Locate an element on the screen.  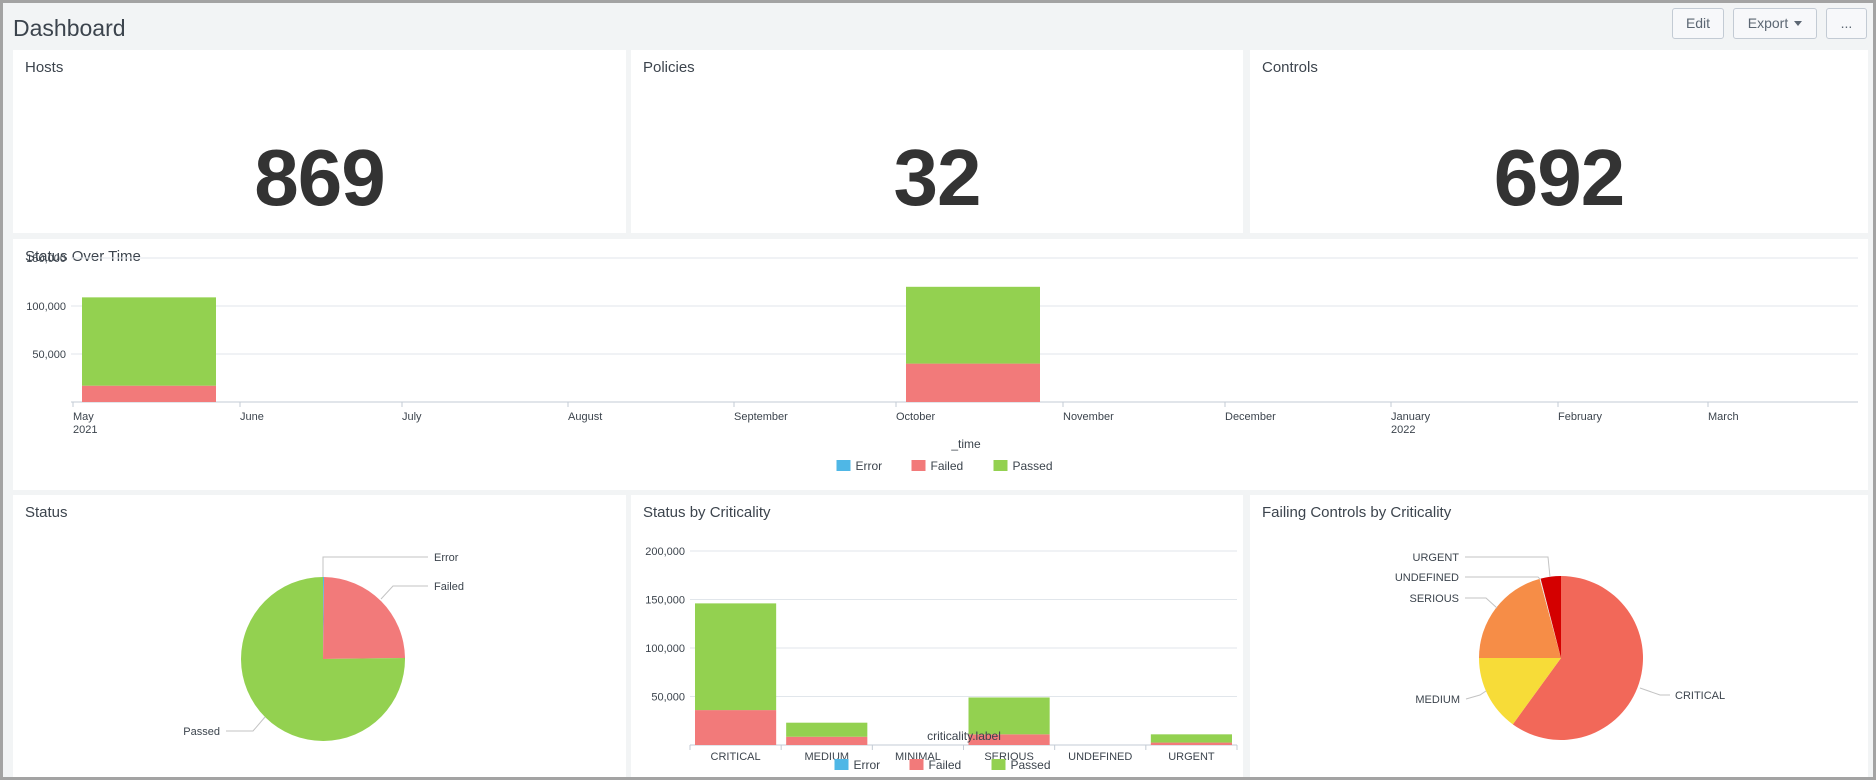
controls-count: 692 is located at coordinates (1559, 178).